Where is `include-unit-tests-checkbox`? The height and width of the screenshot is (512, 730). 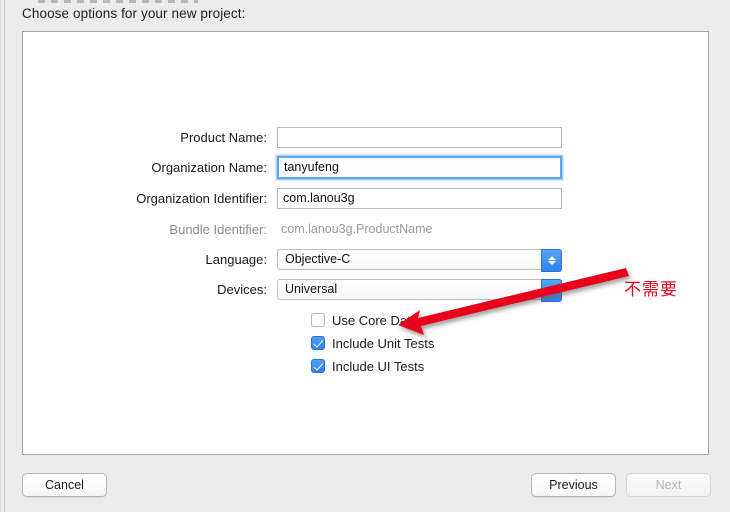
include-unit-tests-checkbox is located at coordinates (318, 343).